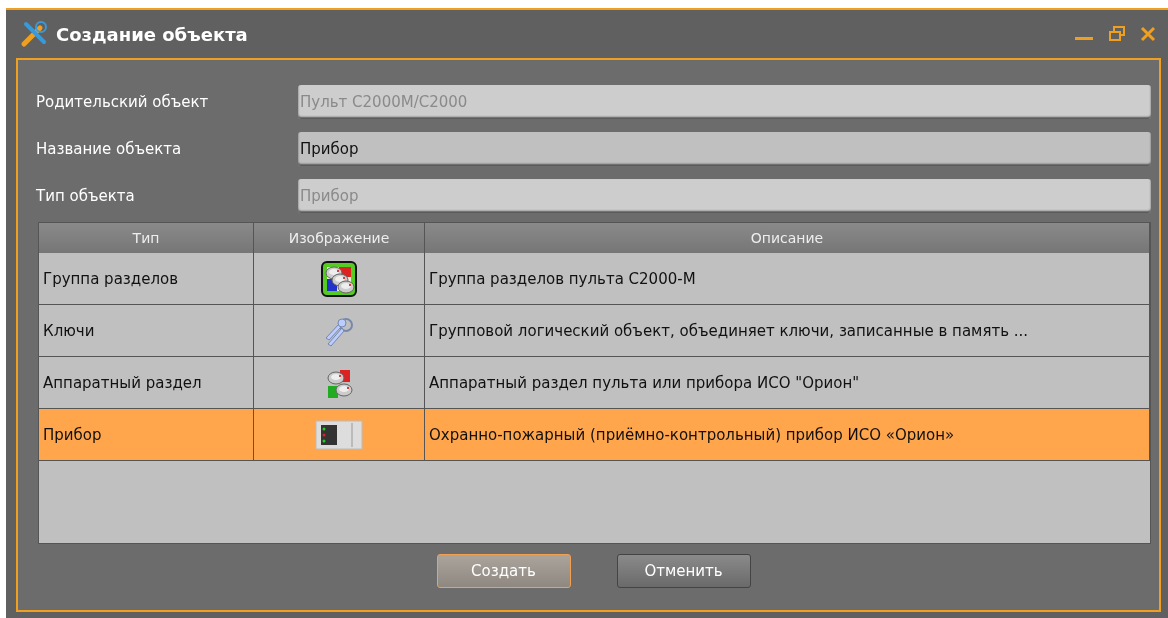 The image size is (1168, 618). What do you see at coordinates (503, 571) in the screenshot?
I see `create-button: Создать` at bounding box center [503, 571].